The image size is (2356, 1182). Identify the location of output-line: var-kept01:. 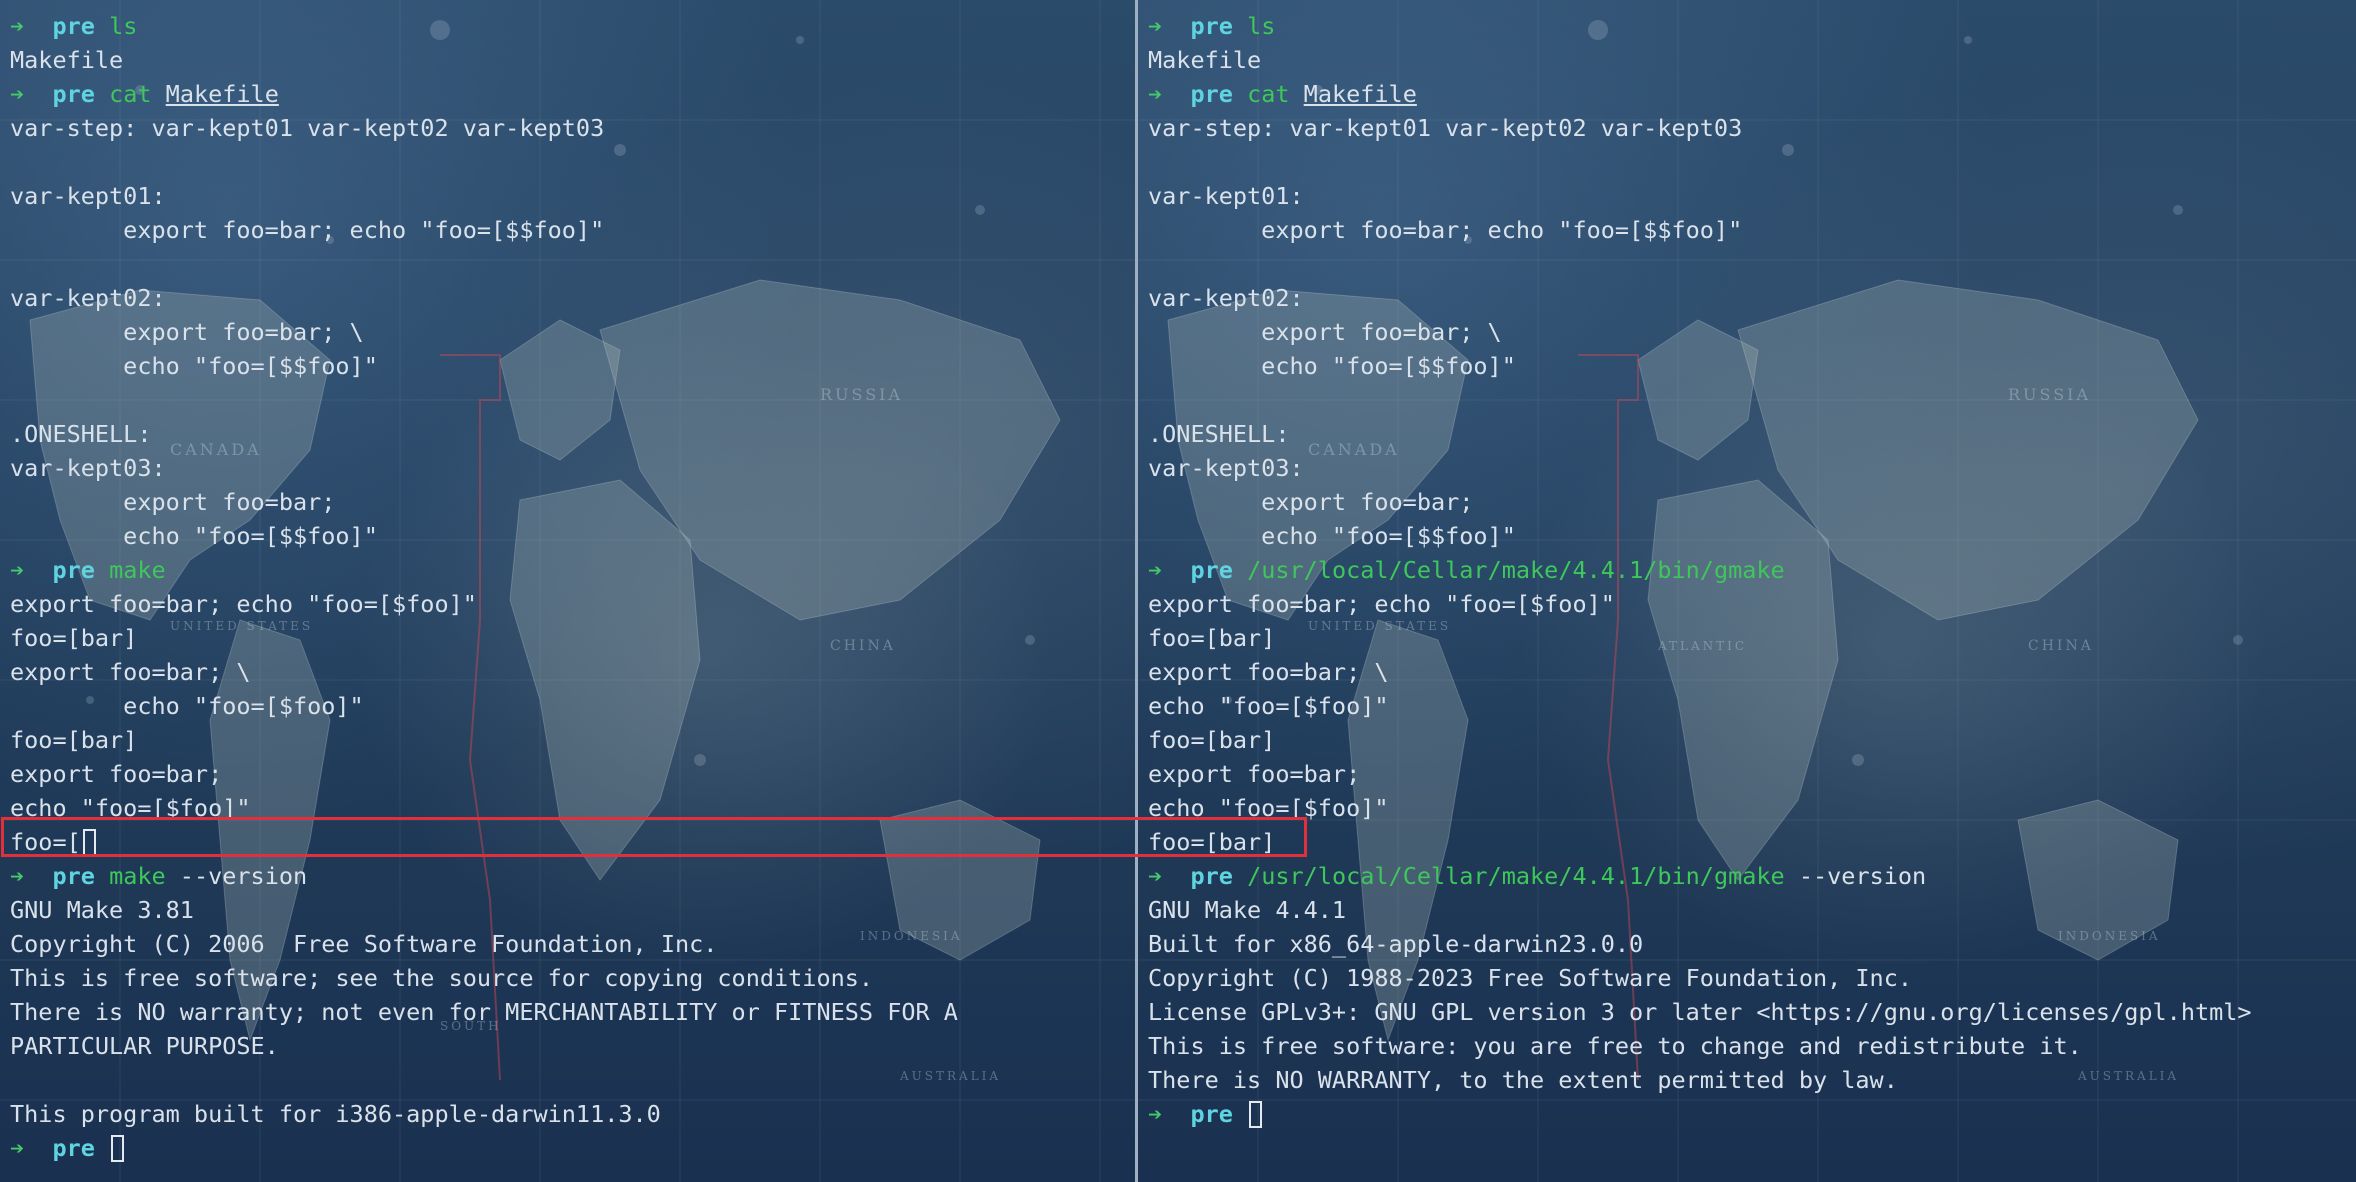
(1749, 196).